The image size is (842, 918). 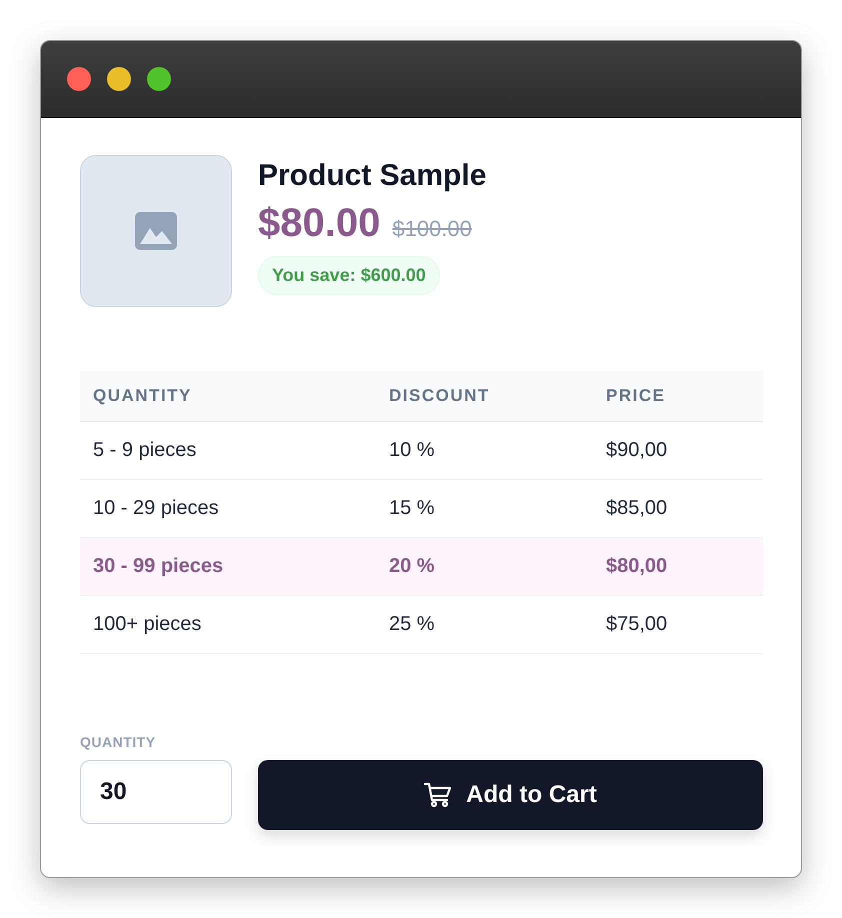 I want to click on maximize-button, so click(x=159, y=79).